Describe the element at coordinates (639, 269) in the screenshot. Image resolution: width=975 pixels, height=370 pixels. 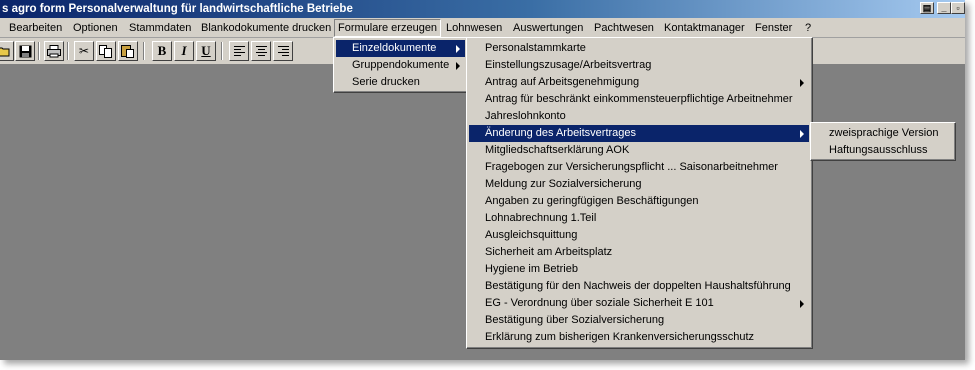
I see `menu-item-hygiene: Hygiene im Betrieb` at that location.